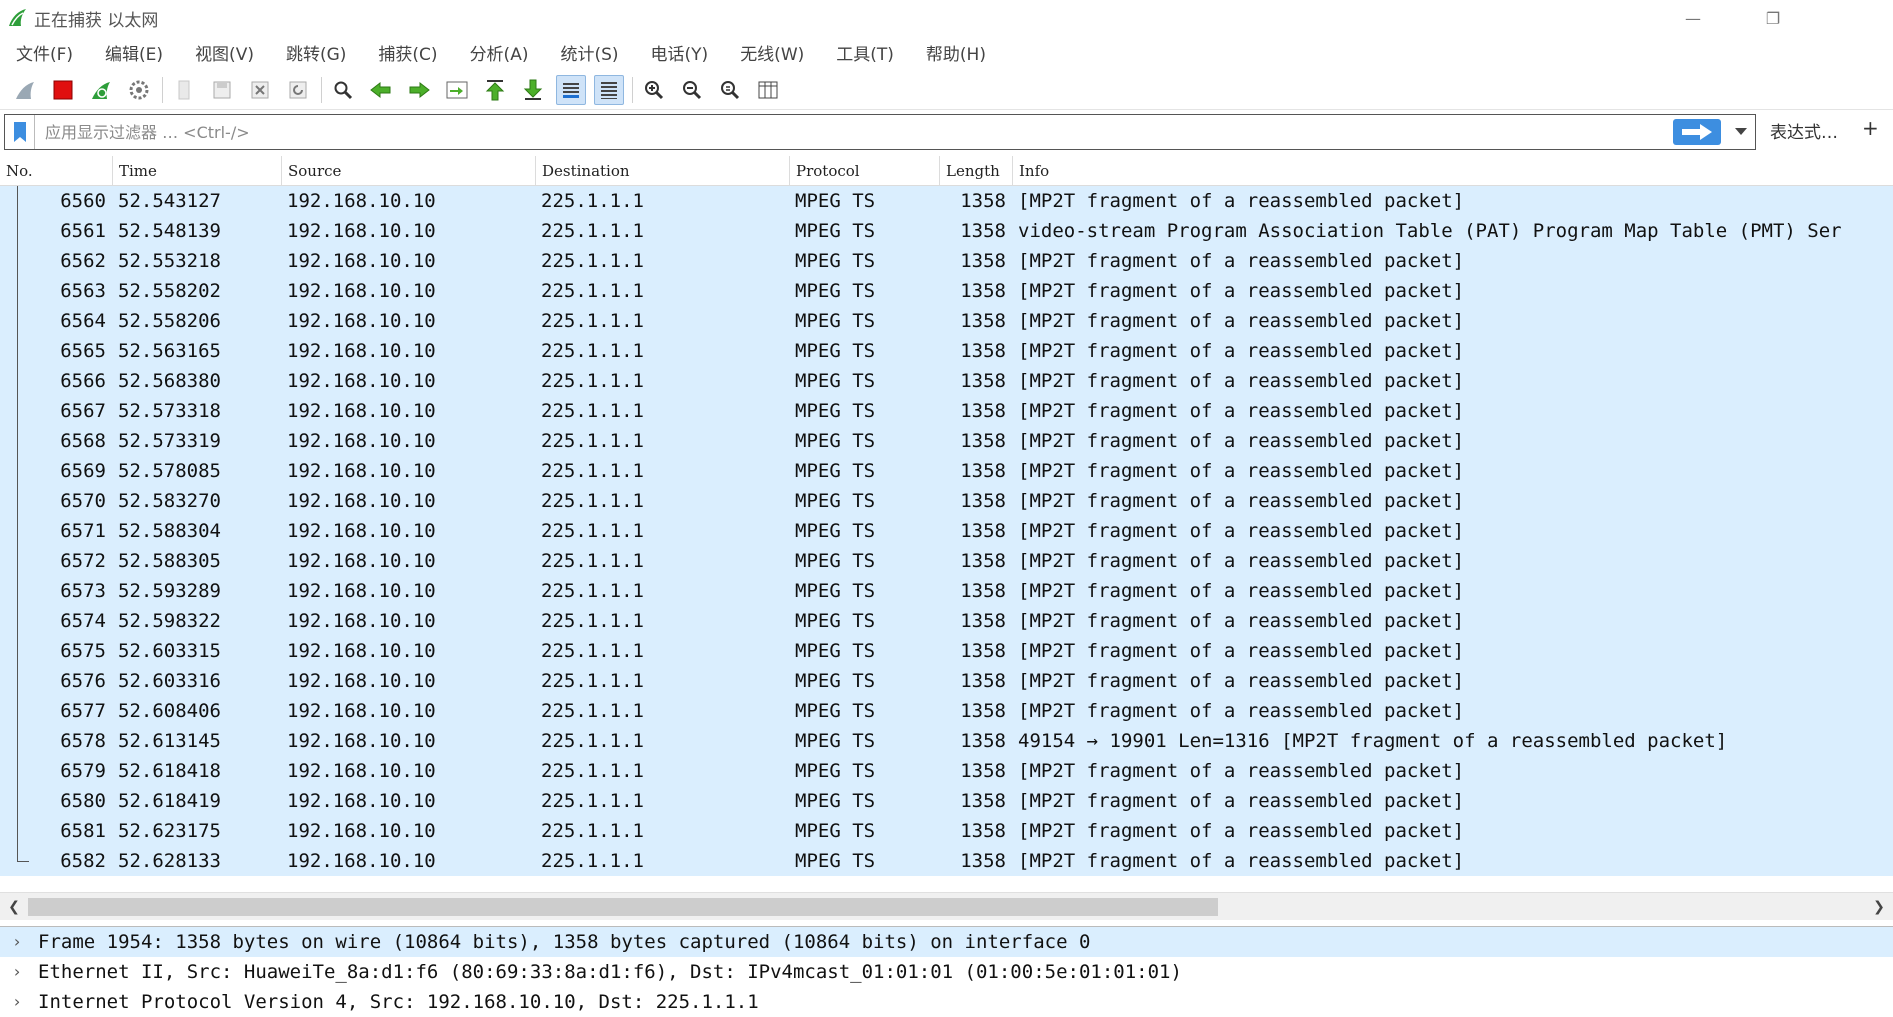  Describe the element at coordinates (134, 52) in the screenshot. I see `menu-edit: 编辑(E)` at that location.